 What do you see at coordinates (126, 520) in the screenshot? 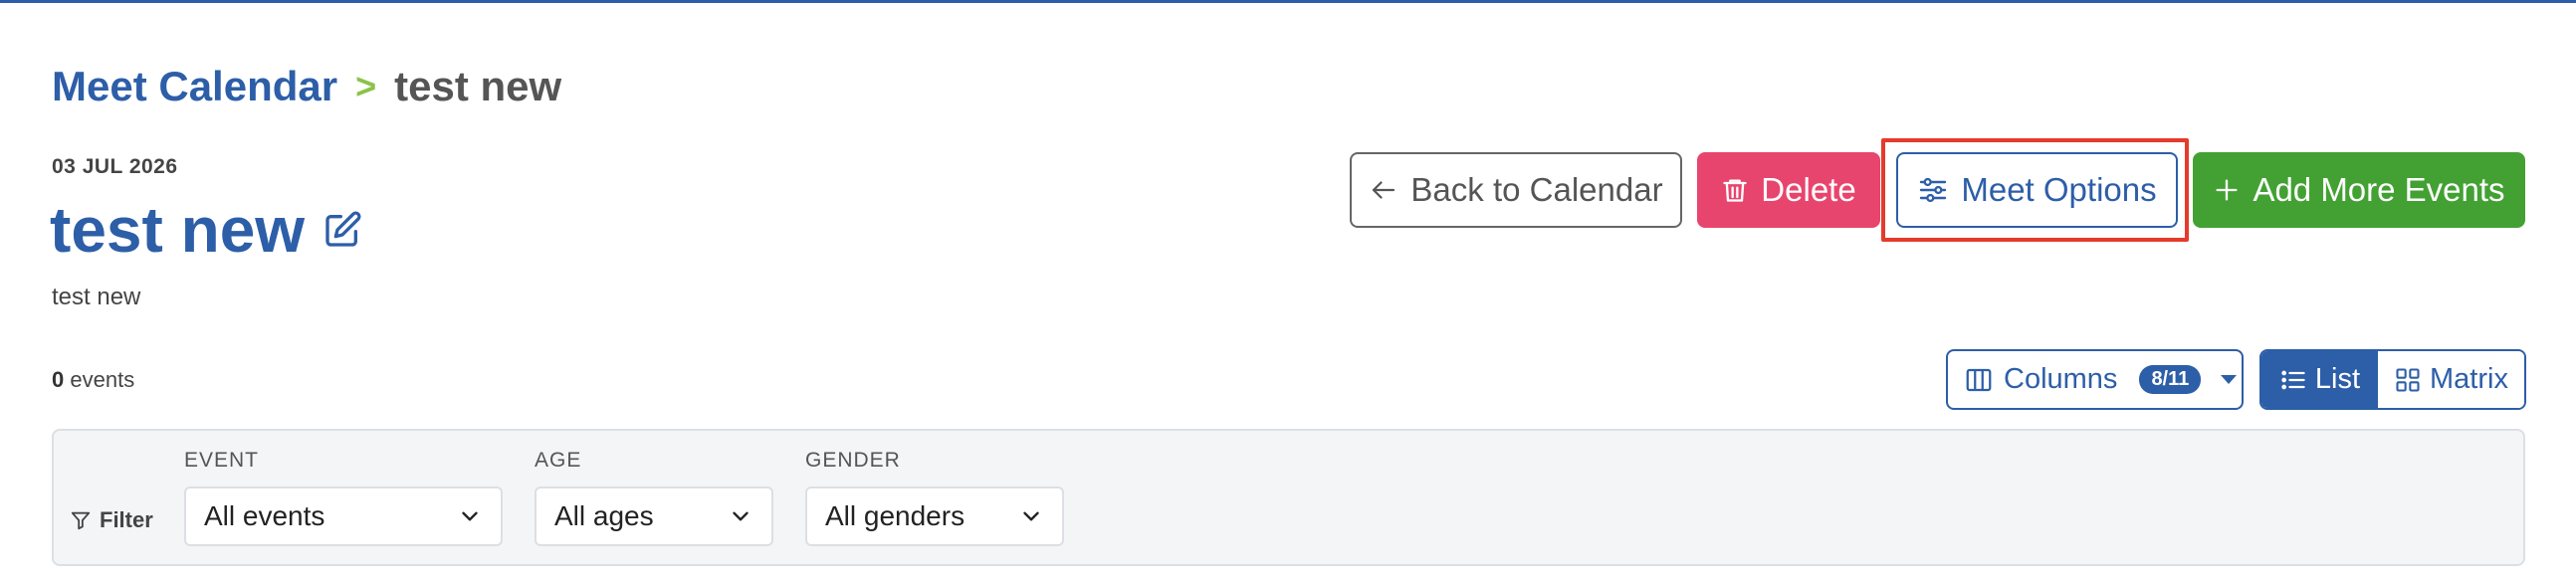
I see `filter-label-text: Filter` at bounding box center [126, 520].